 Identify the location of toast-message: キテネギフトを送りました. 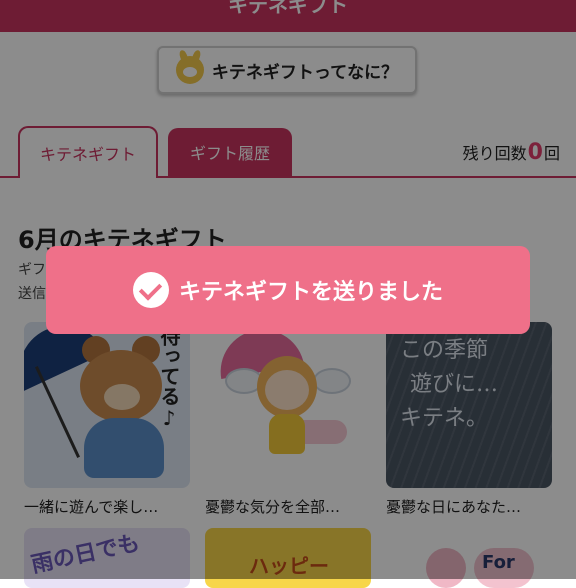
(310, 292).